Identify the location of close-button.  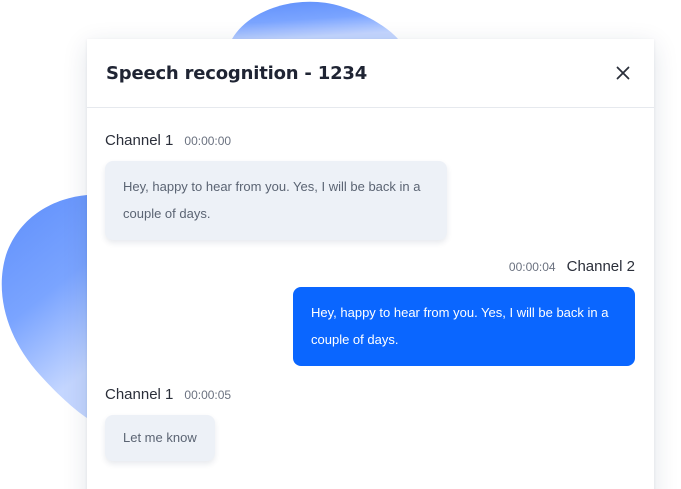
(623, 73).